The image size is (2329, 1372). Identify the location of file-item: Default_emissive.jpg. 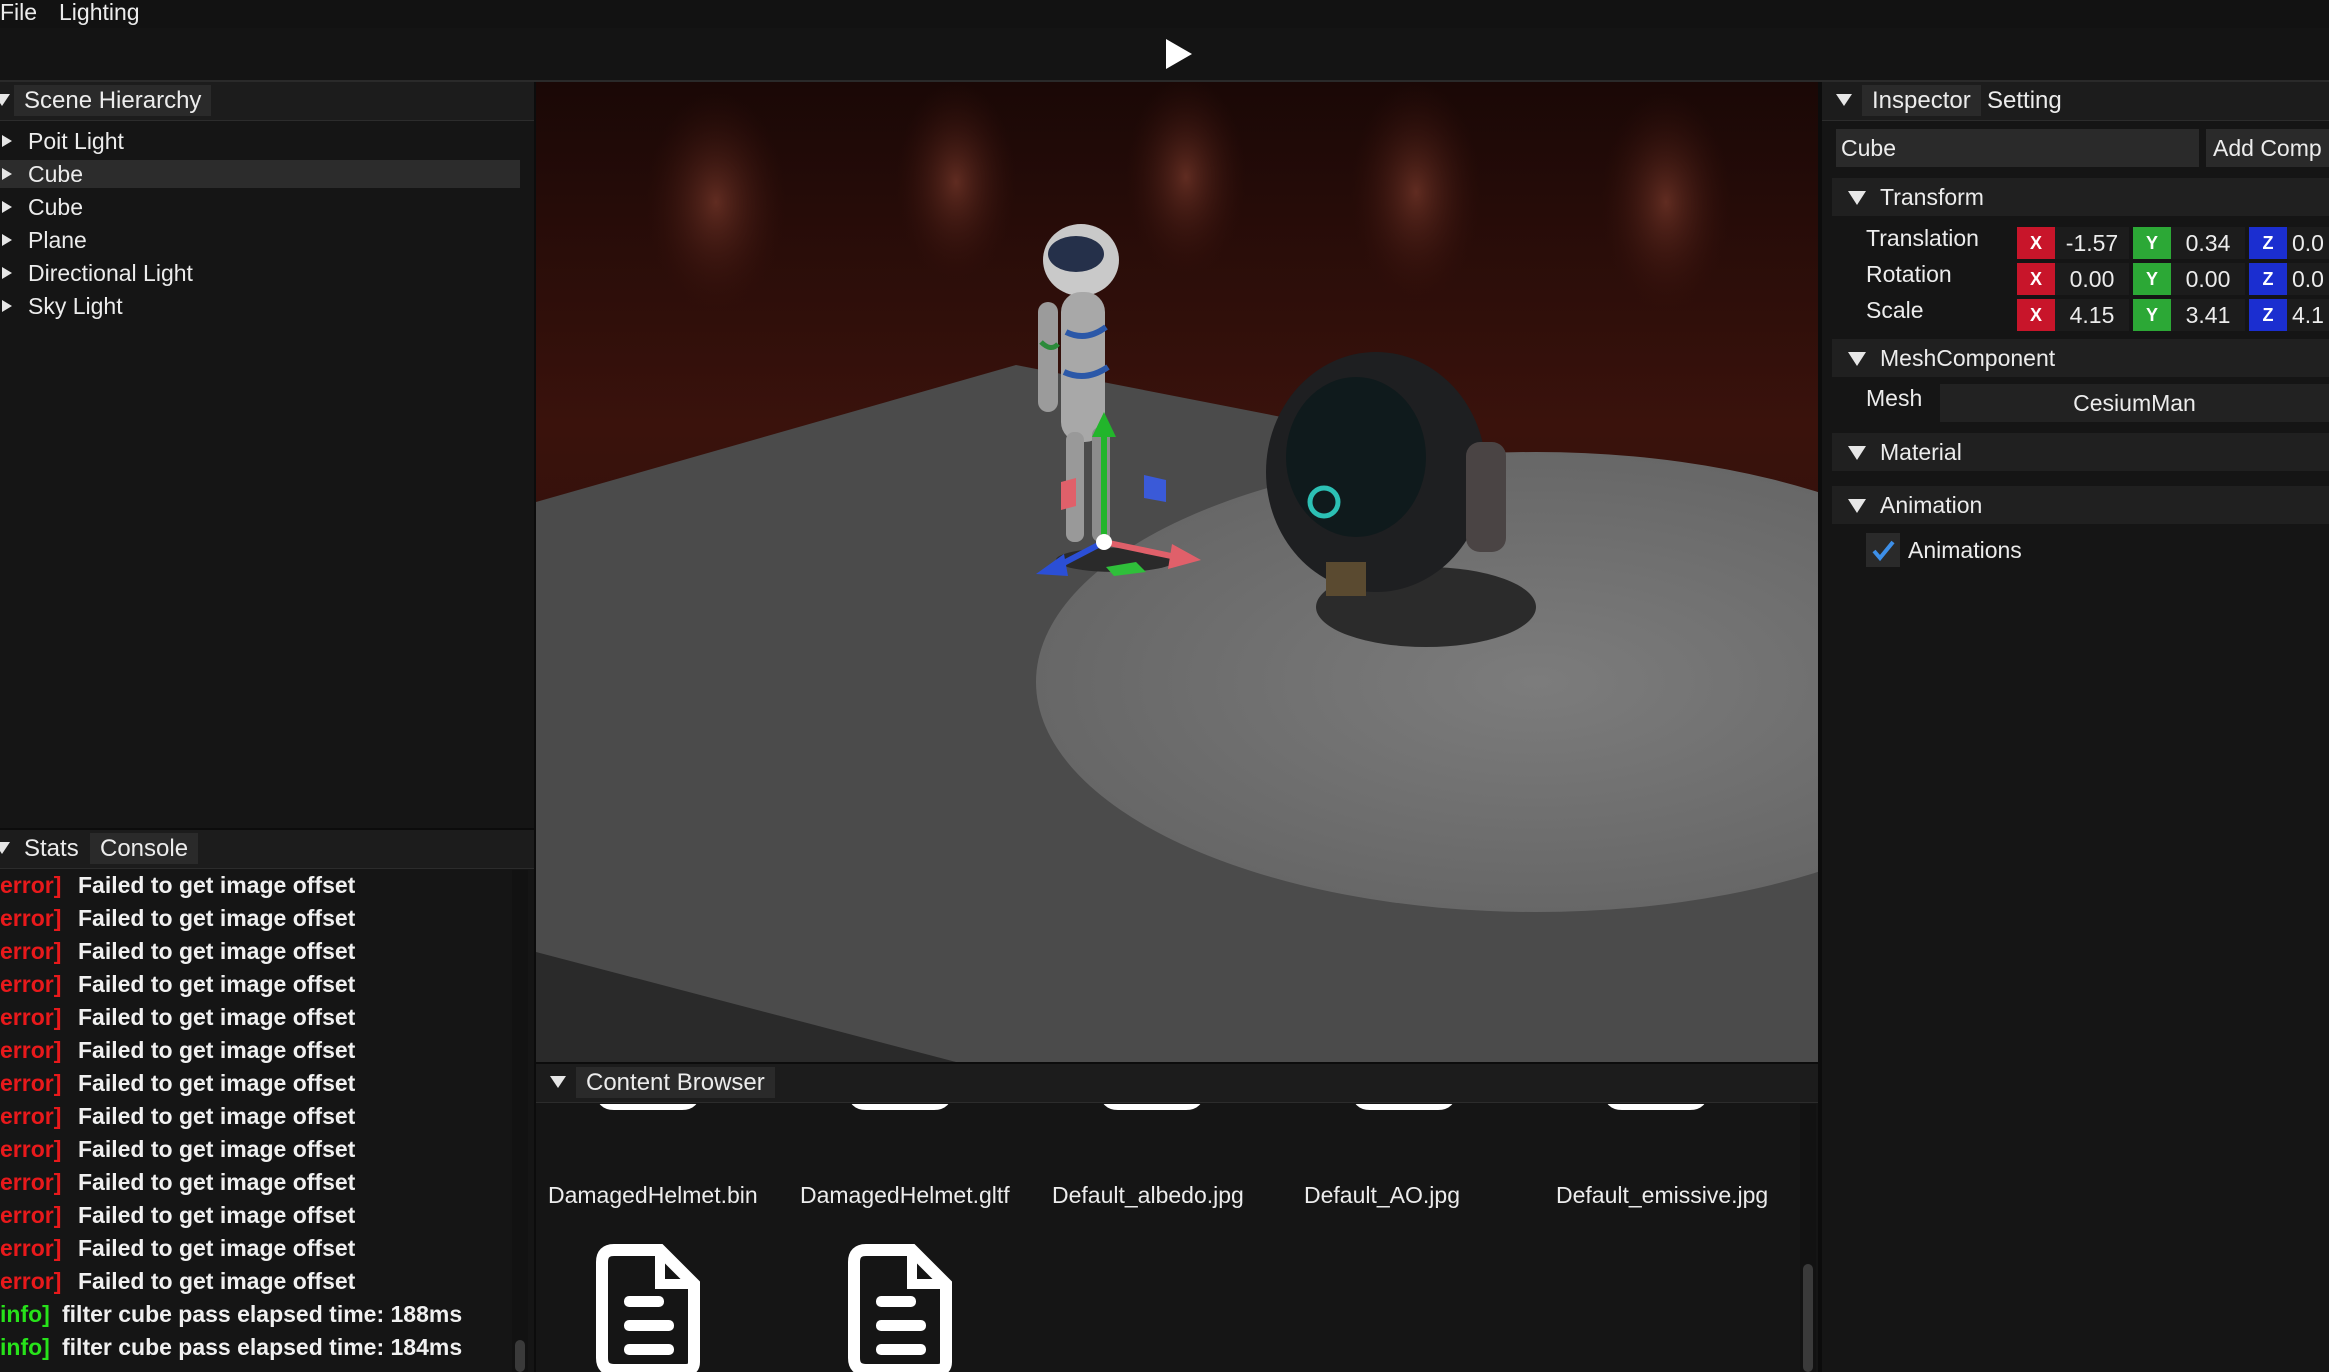
(1676, 1169).